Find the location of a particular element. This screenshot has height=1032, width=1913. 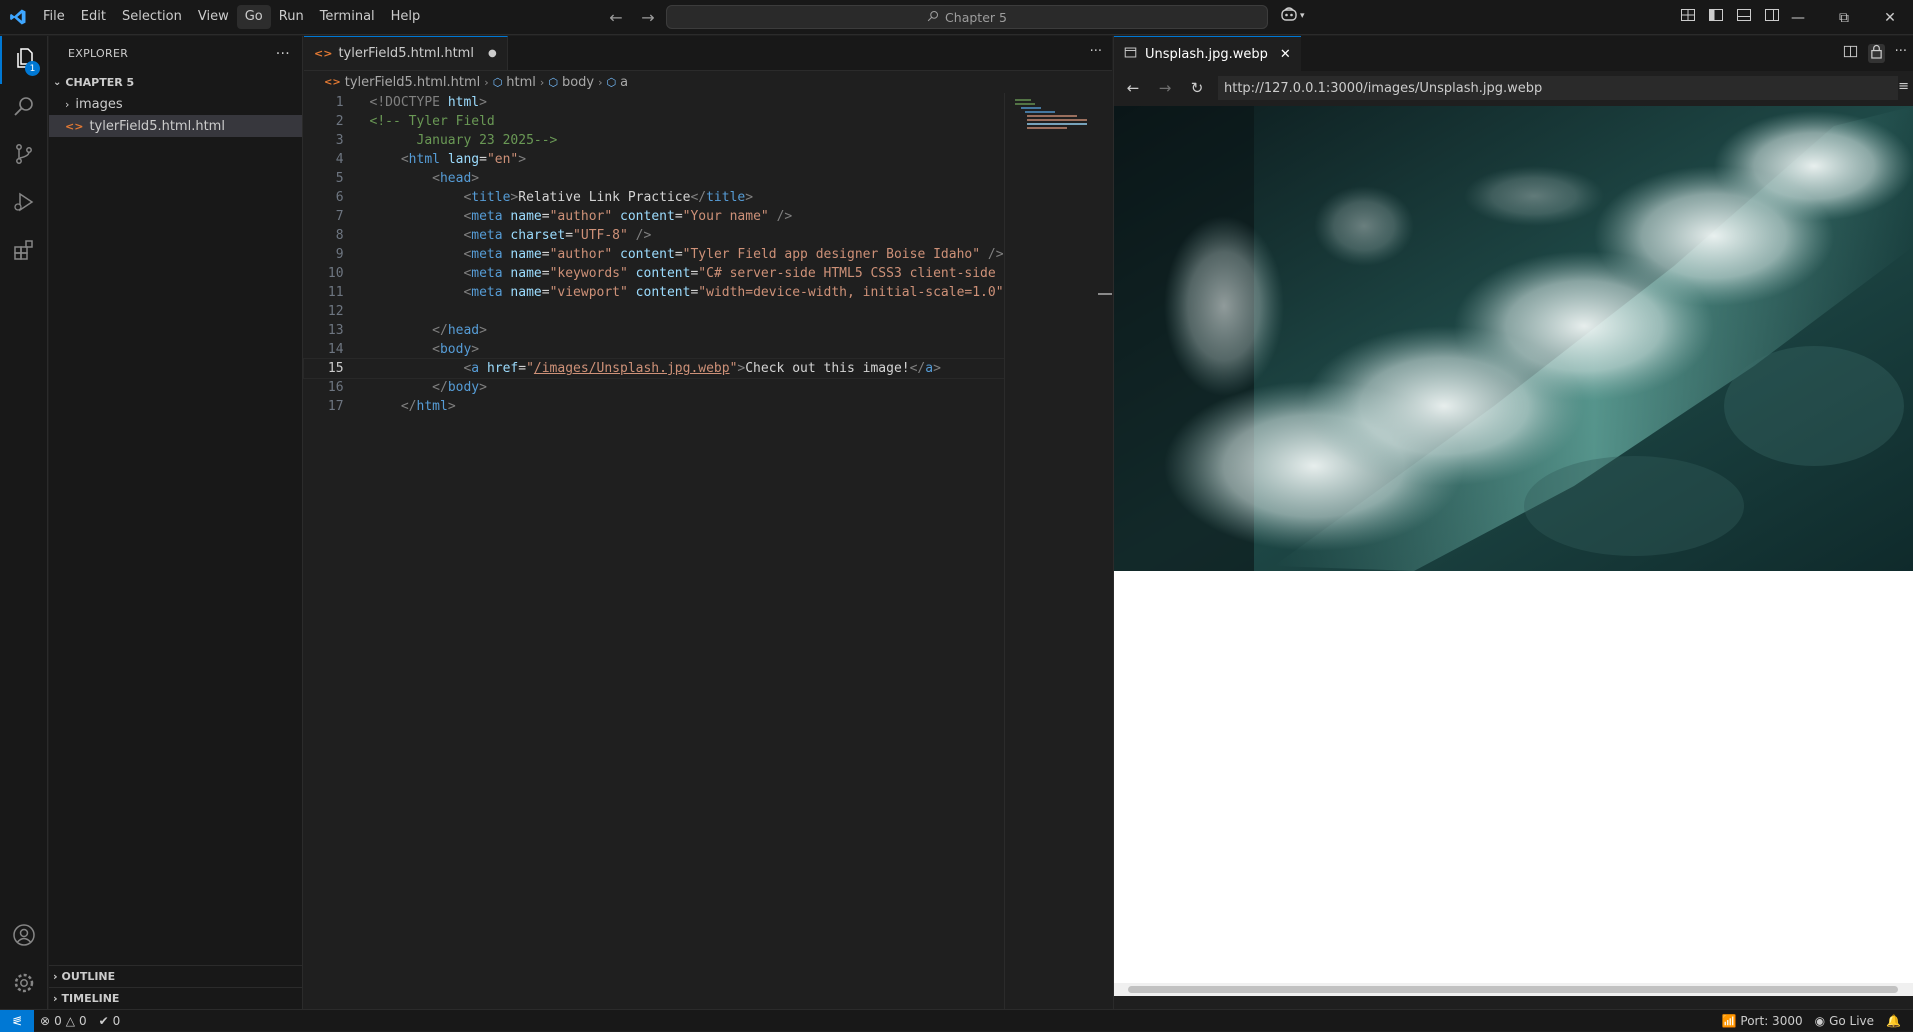

broadcast-icon: ✔ is located at coordinates (103, 1020).